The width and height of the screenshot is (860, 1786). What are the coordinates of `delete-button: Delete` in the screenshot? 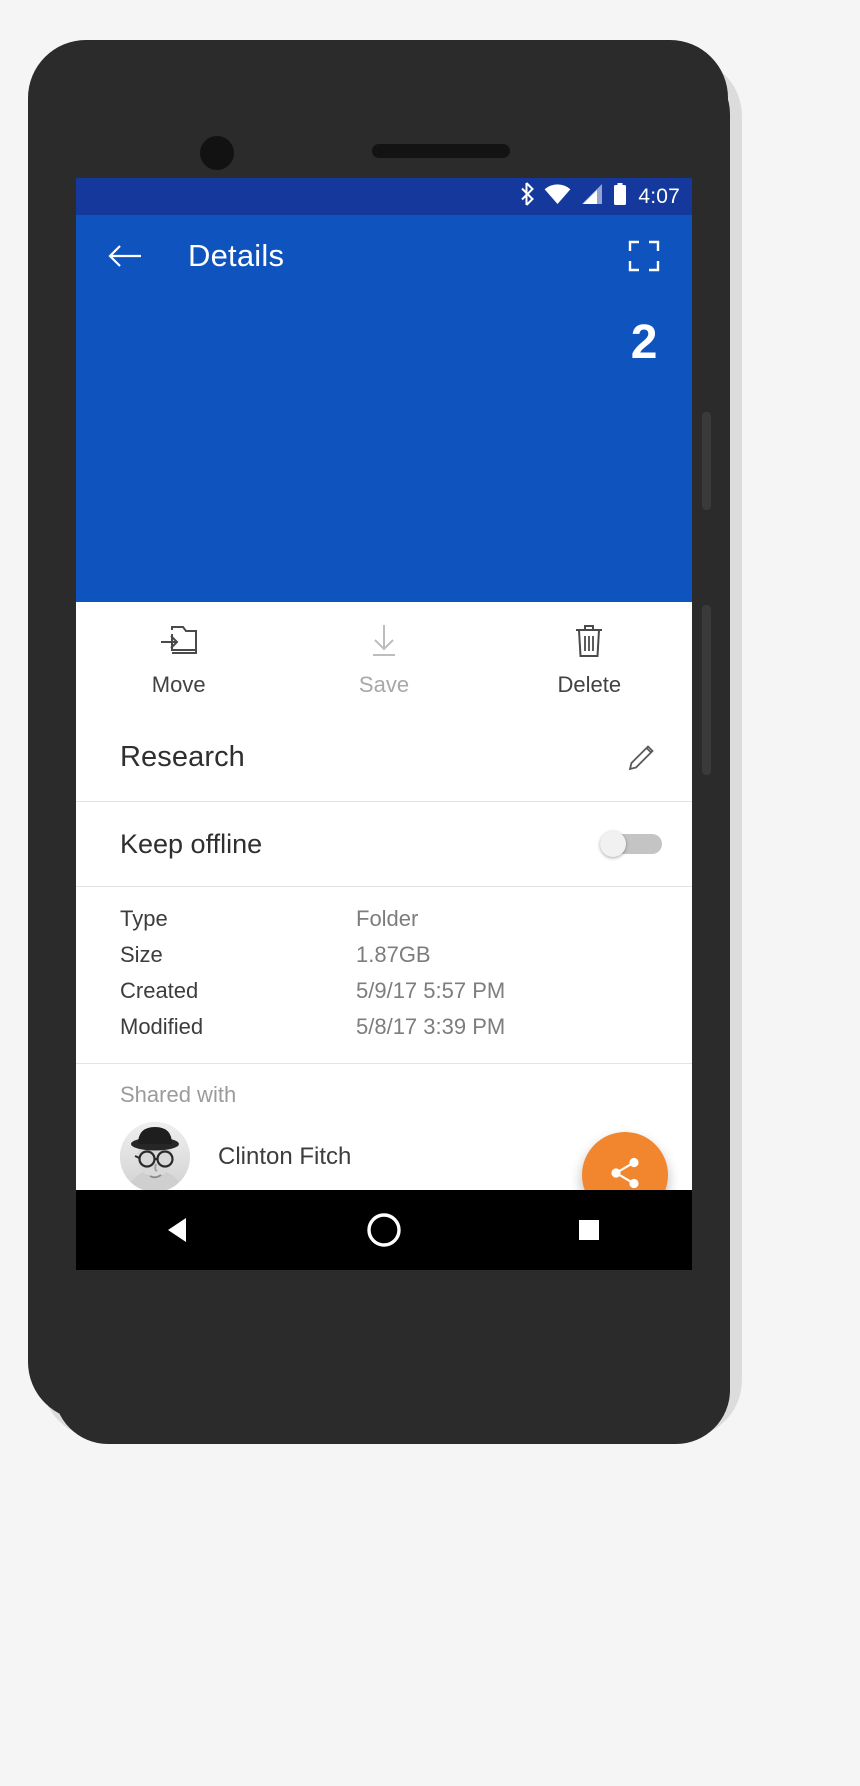 It's located at (589, 657).